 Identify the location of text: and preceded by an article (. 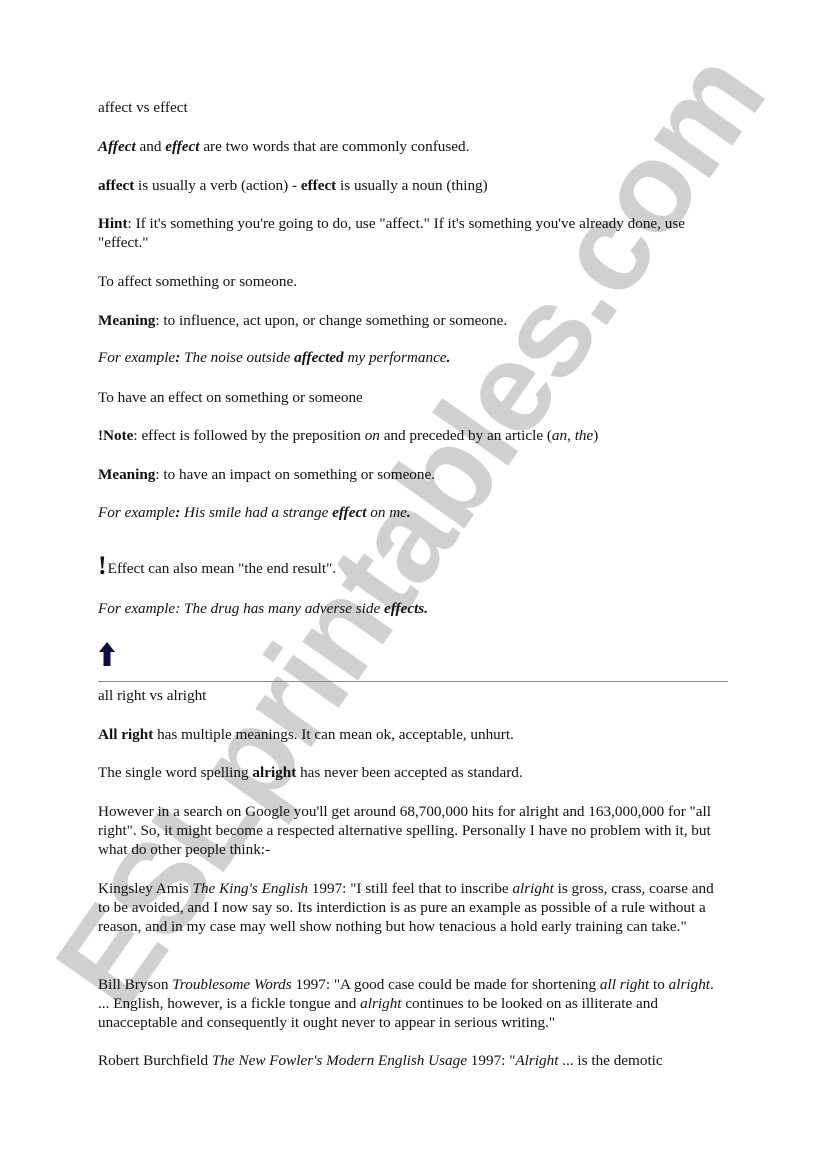
(465, 435).